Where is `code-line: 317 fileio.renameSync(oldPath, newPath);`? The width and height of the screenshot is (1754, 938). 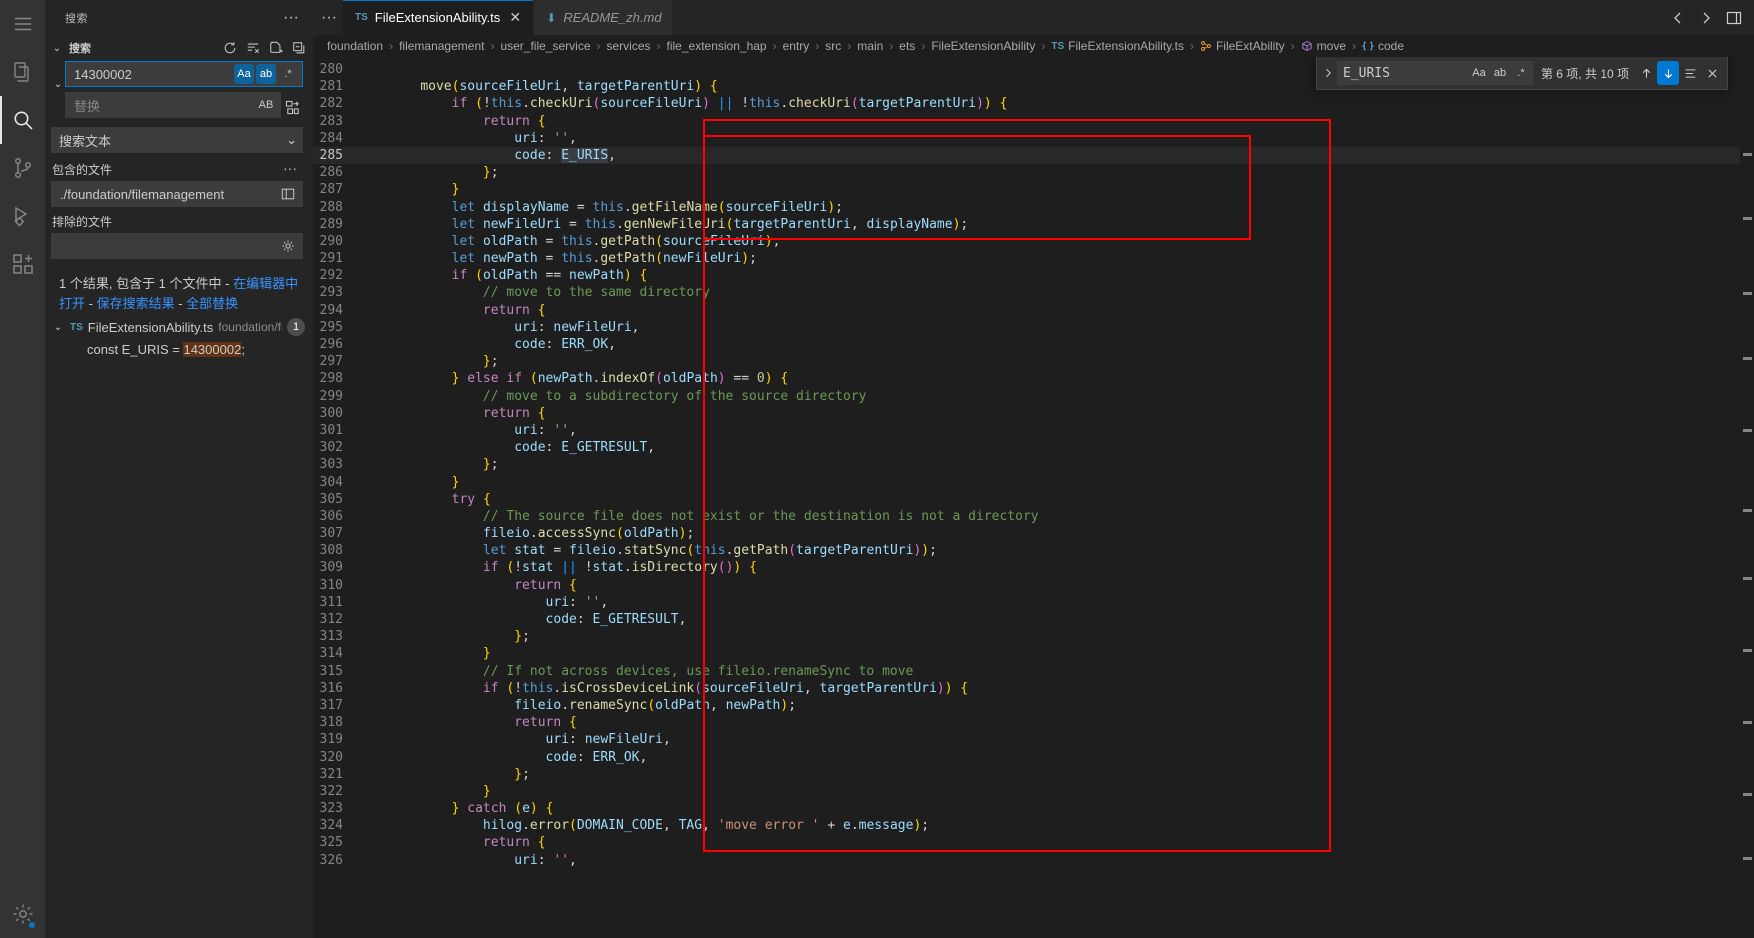 code-line: 317 fileio.renameSync(oldPath, newPath); is located at coordinates (1033, 705).